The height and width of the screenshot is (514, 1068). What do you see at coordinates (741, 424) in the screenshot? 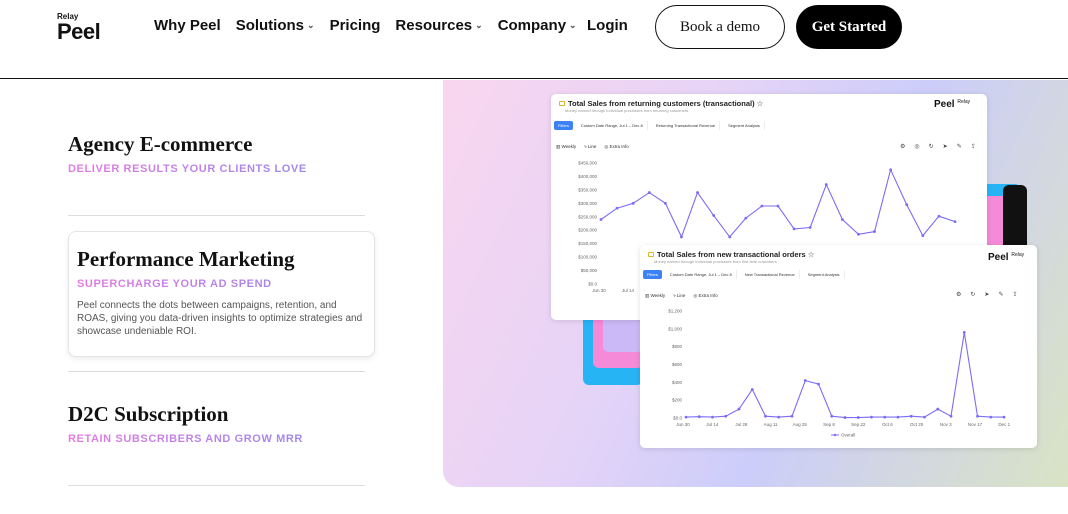
I see `x-tick-label: Jul 28` at bounding box center [741, 424].